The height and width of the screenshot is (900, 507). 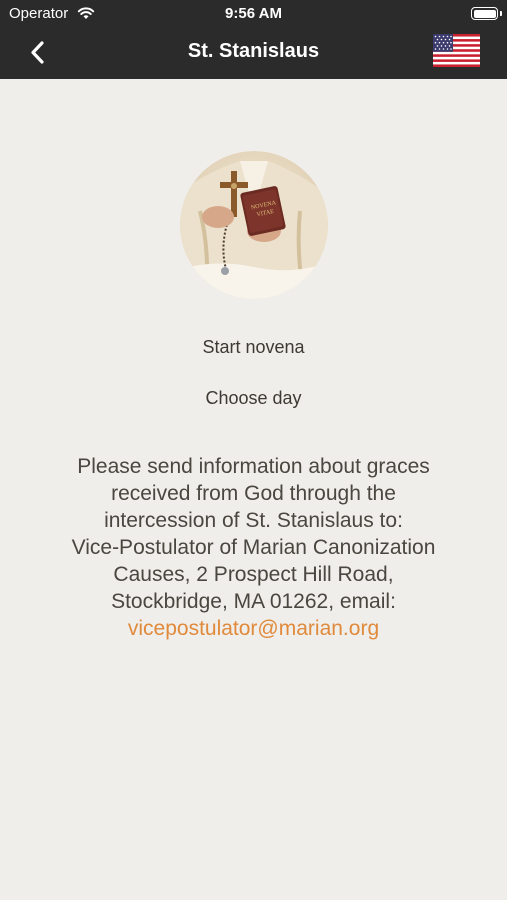 I want to click on info-line: received from God through the, so click(x=253, y=493).